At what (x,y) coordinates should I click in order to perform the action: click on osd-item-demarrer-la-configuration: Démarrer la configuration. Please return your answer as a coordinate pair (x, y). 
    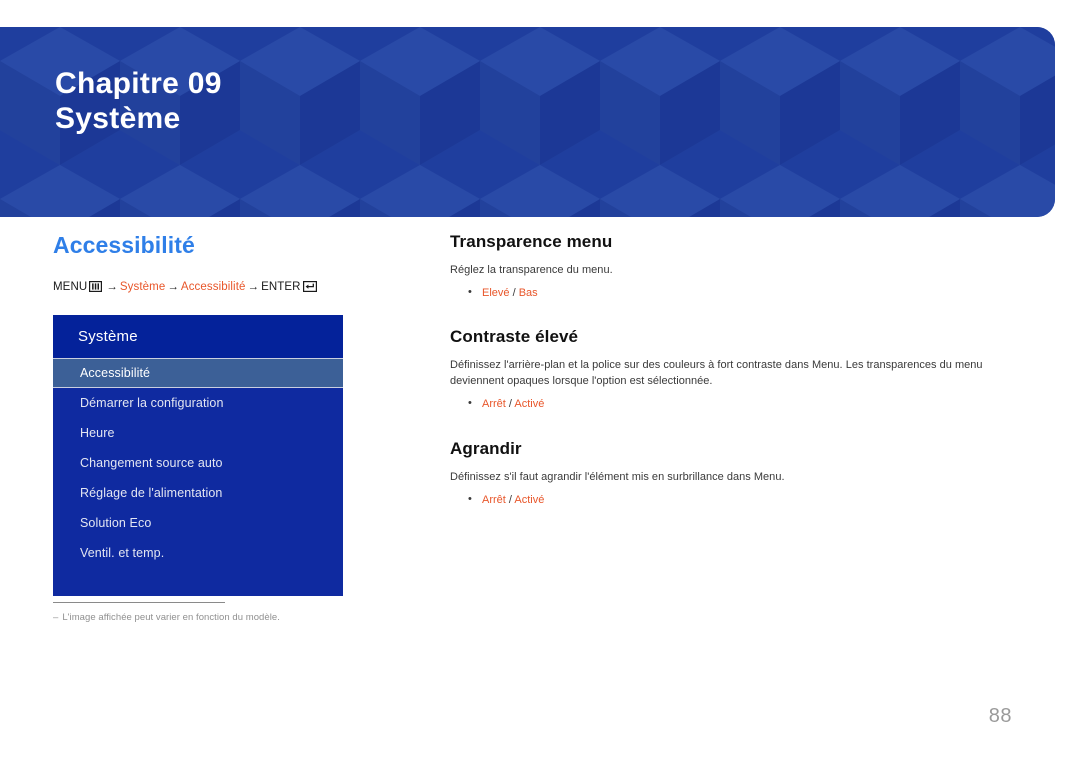
    Looking at the image, I should click on (198, 403).